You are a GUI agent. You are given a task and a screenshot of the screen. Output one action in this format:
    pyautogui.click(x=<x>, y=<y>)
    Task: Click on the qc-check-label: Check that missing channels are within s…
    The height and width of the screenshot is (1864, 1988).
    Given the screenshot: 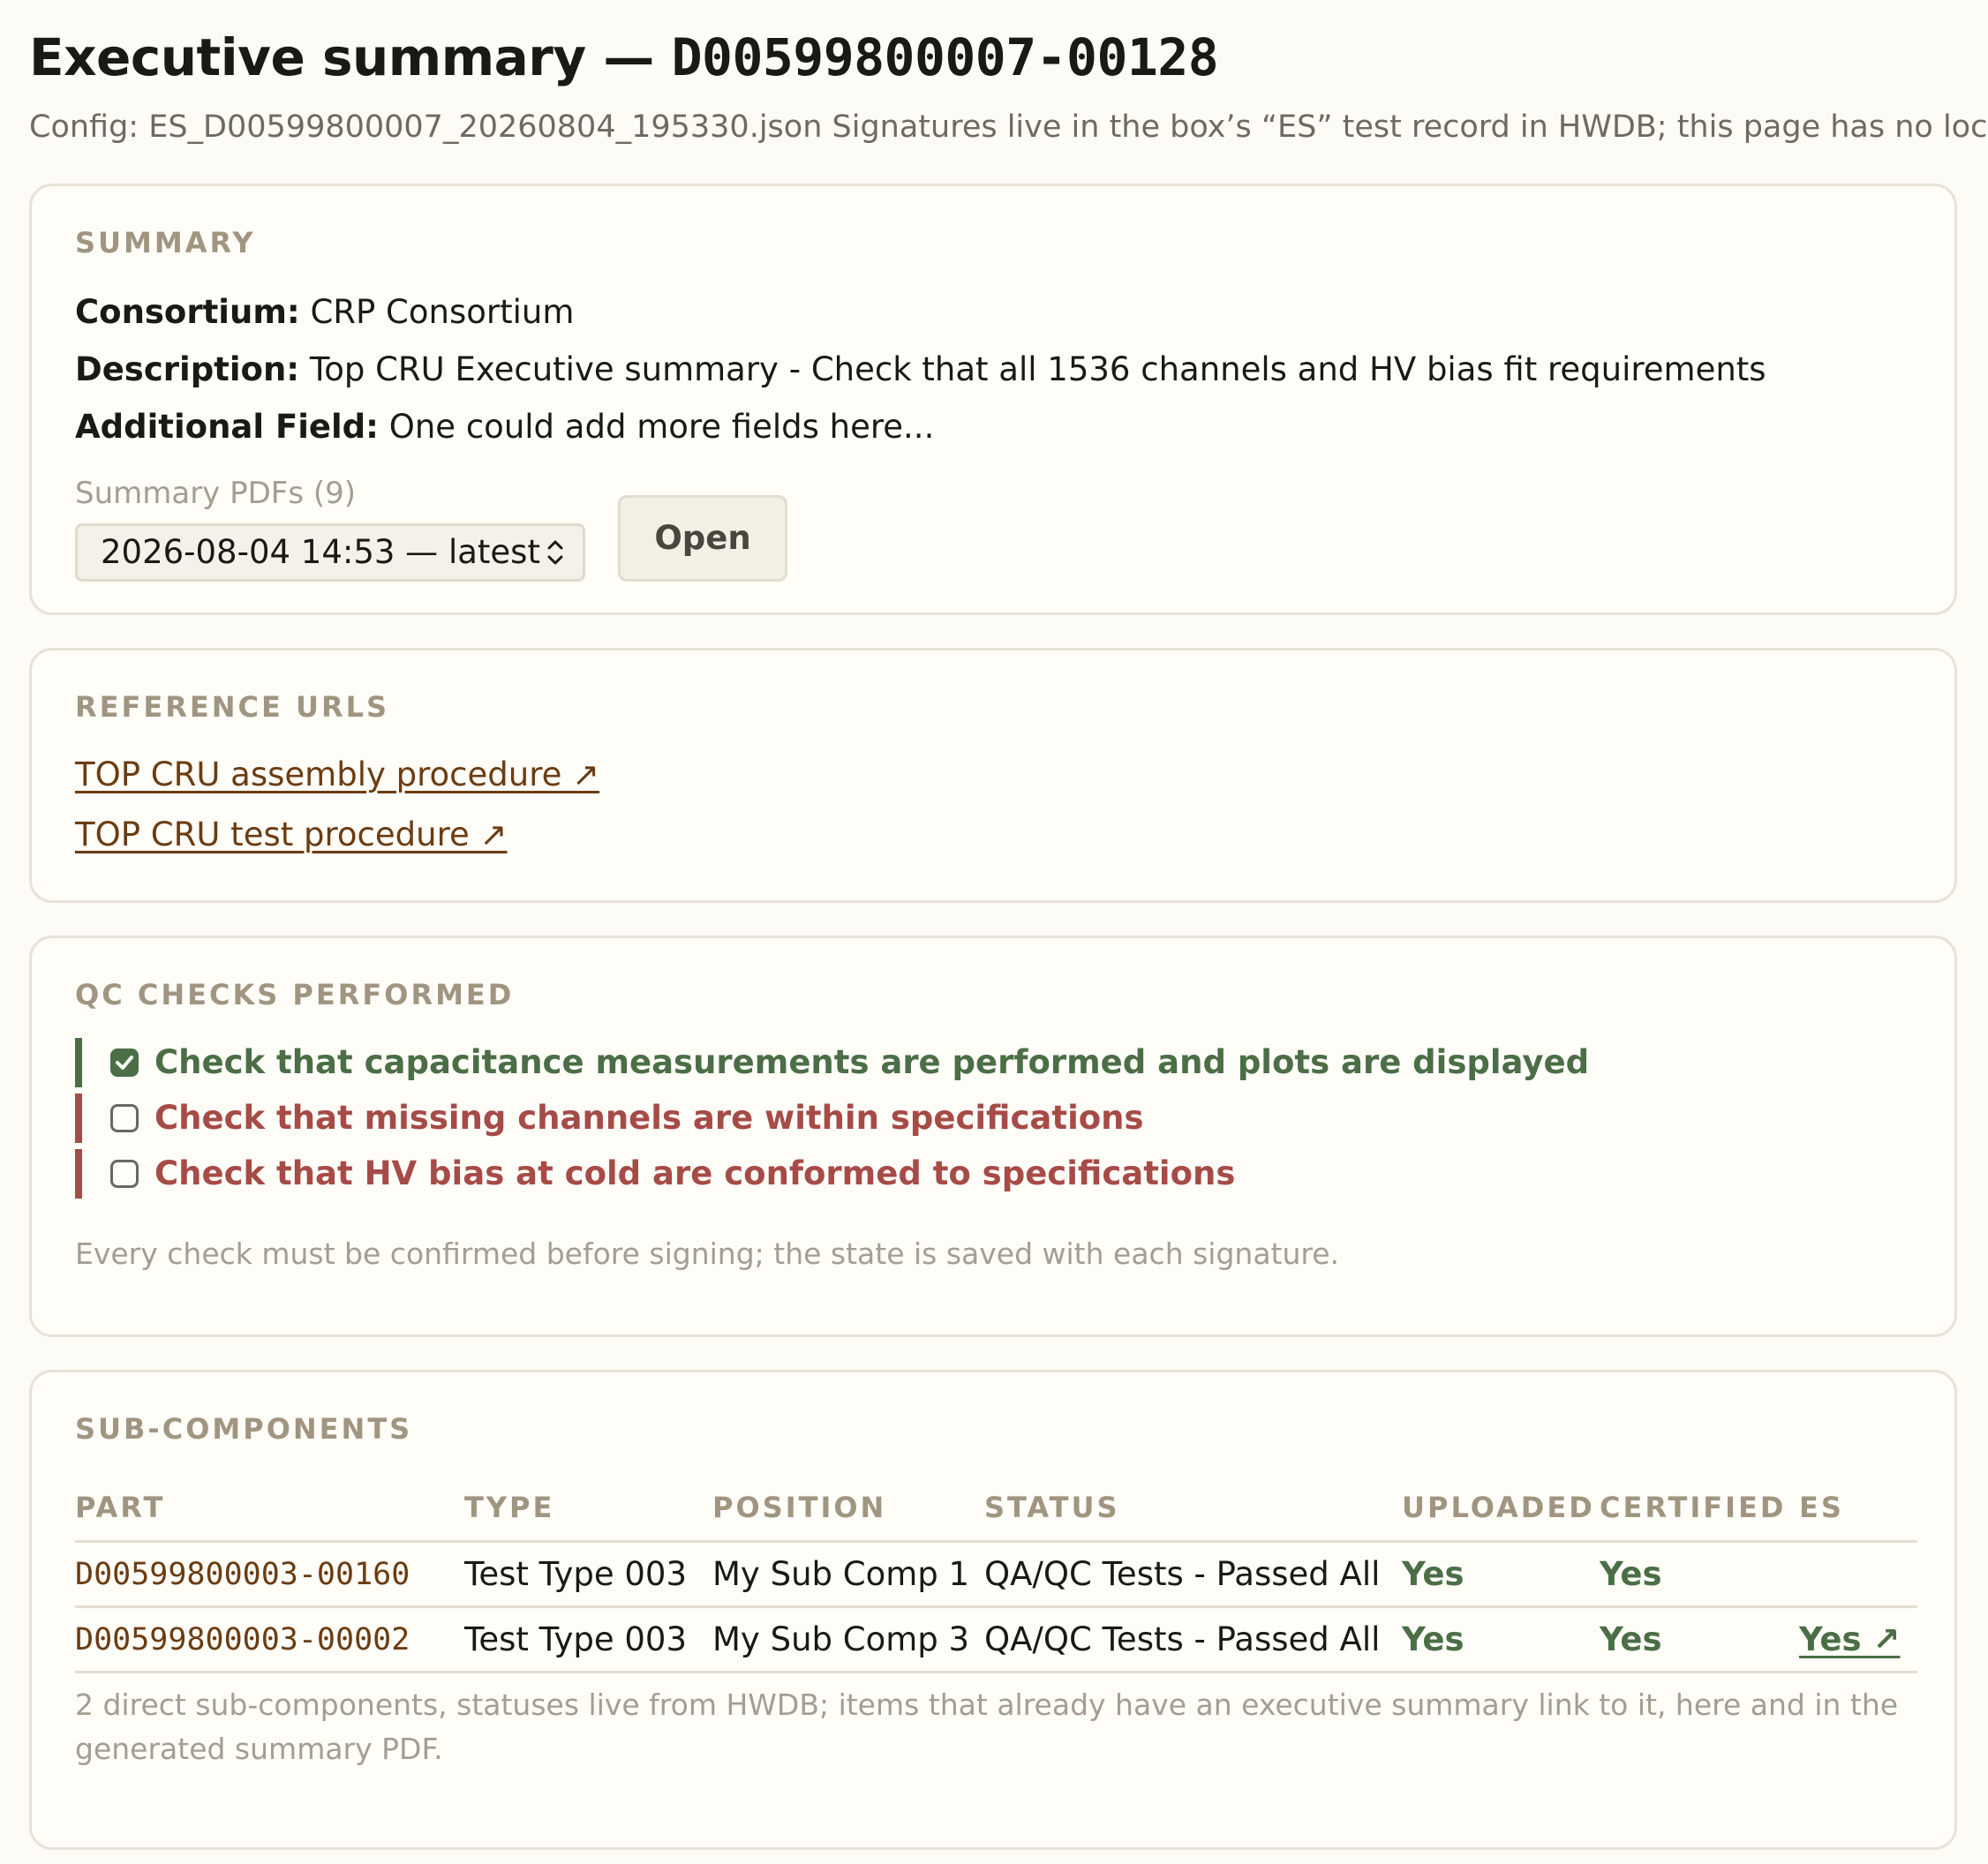 What is the action you would take?
    pyautogui.click(x=649, y=1118)
    